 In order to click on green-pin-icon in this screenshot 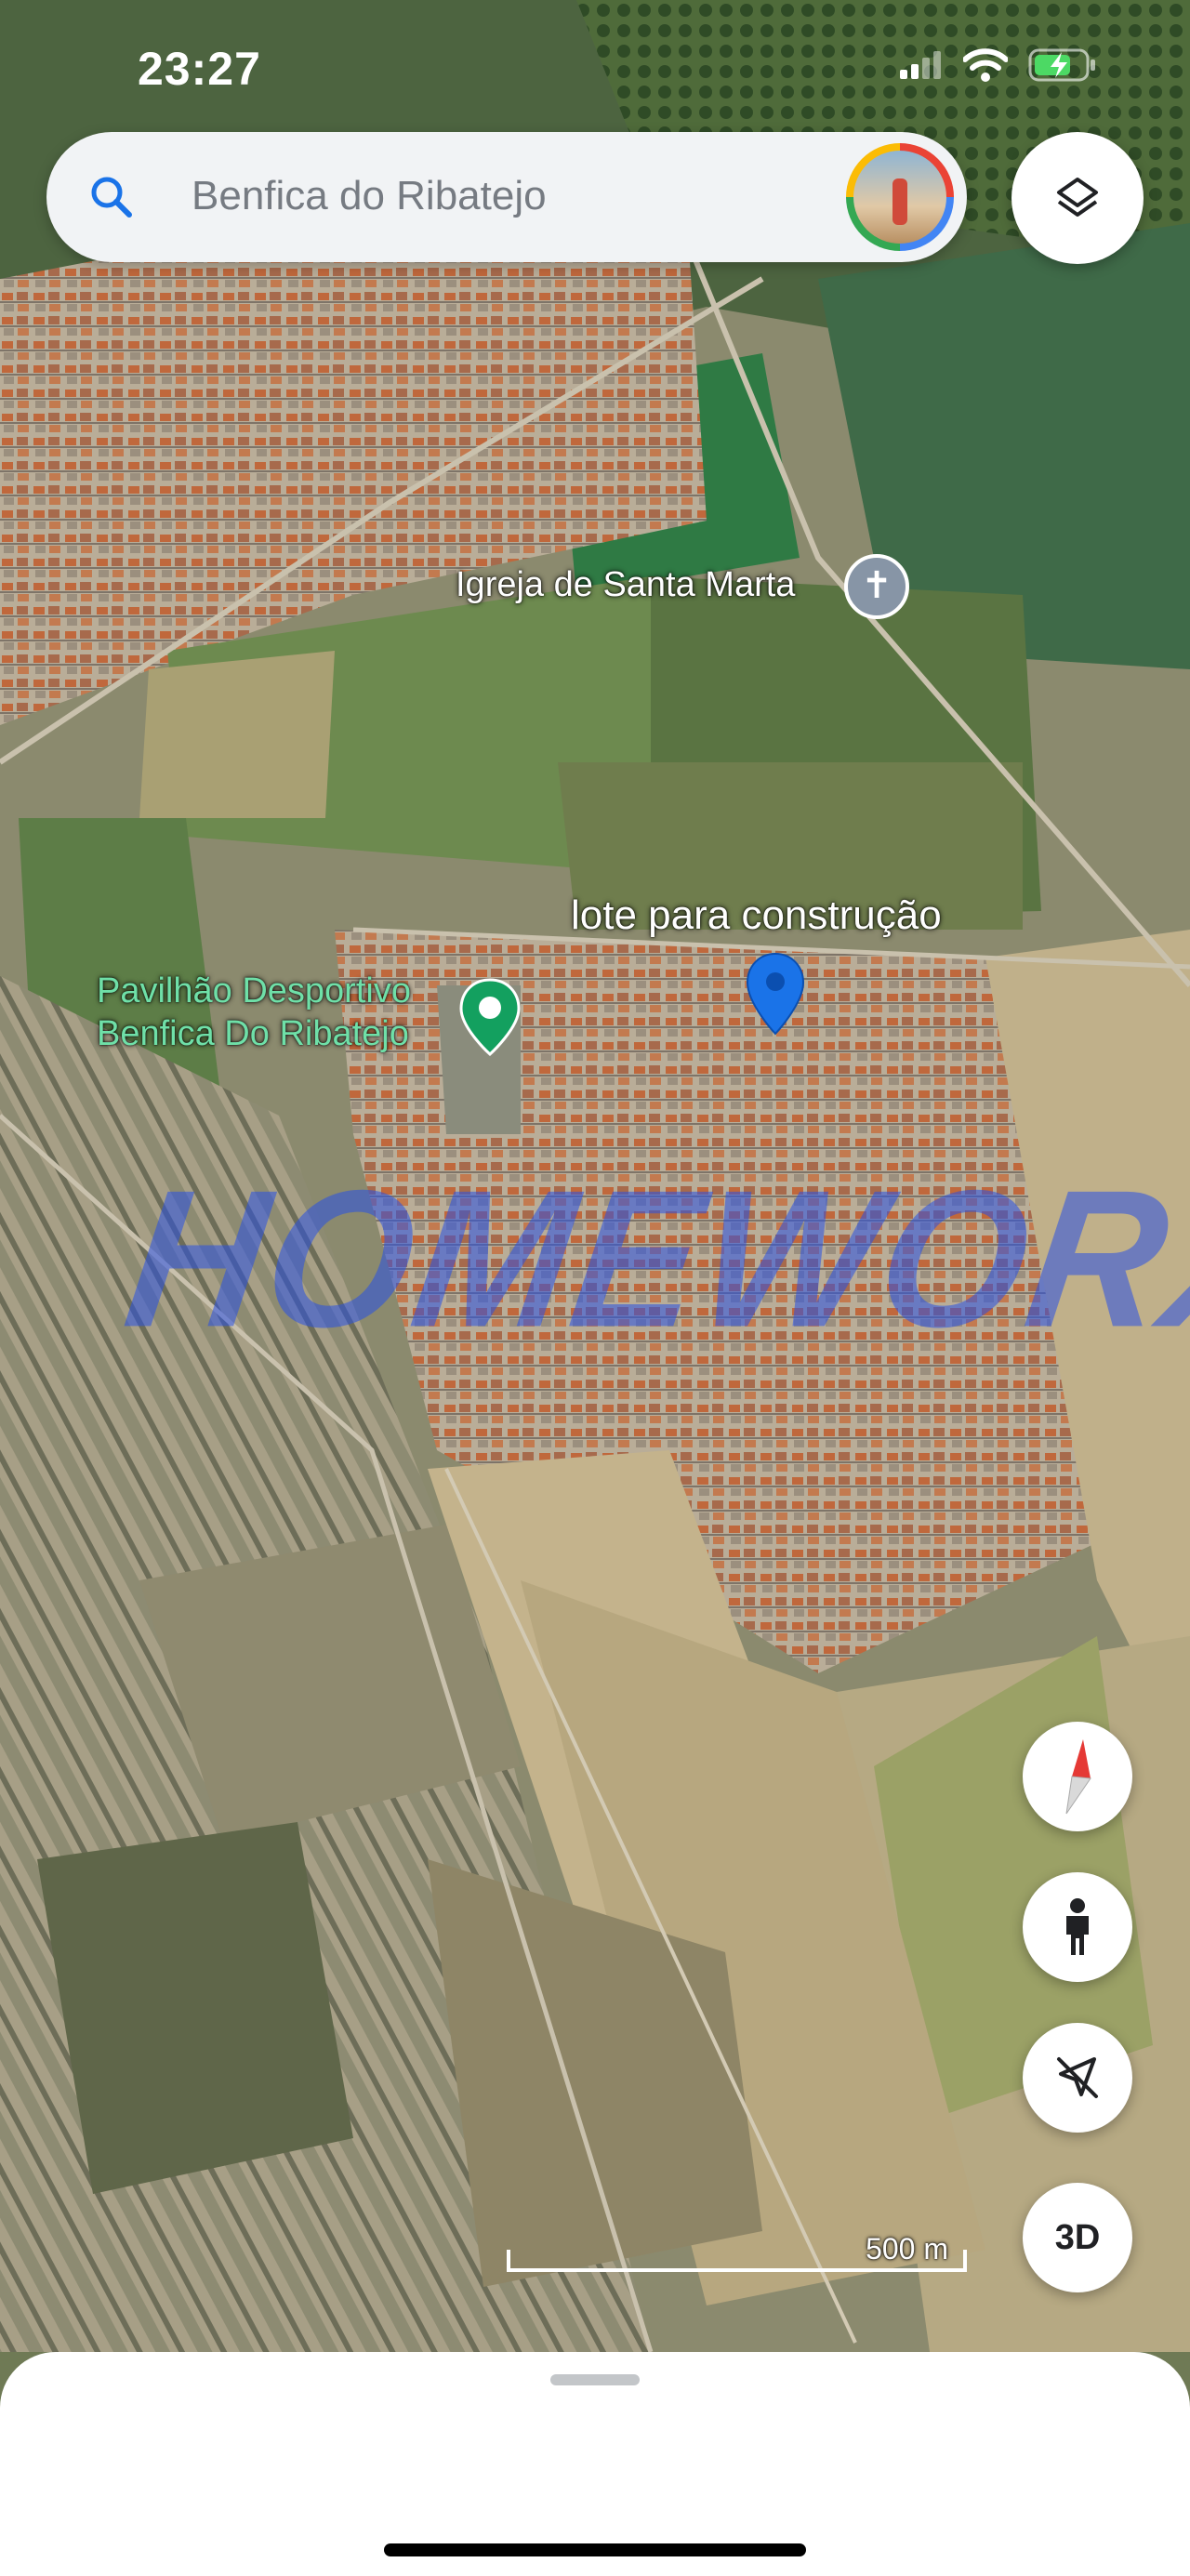, I will do `click(489, 1017)`.